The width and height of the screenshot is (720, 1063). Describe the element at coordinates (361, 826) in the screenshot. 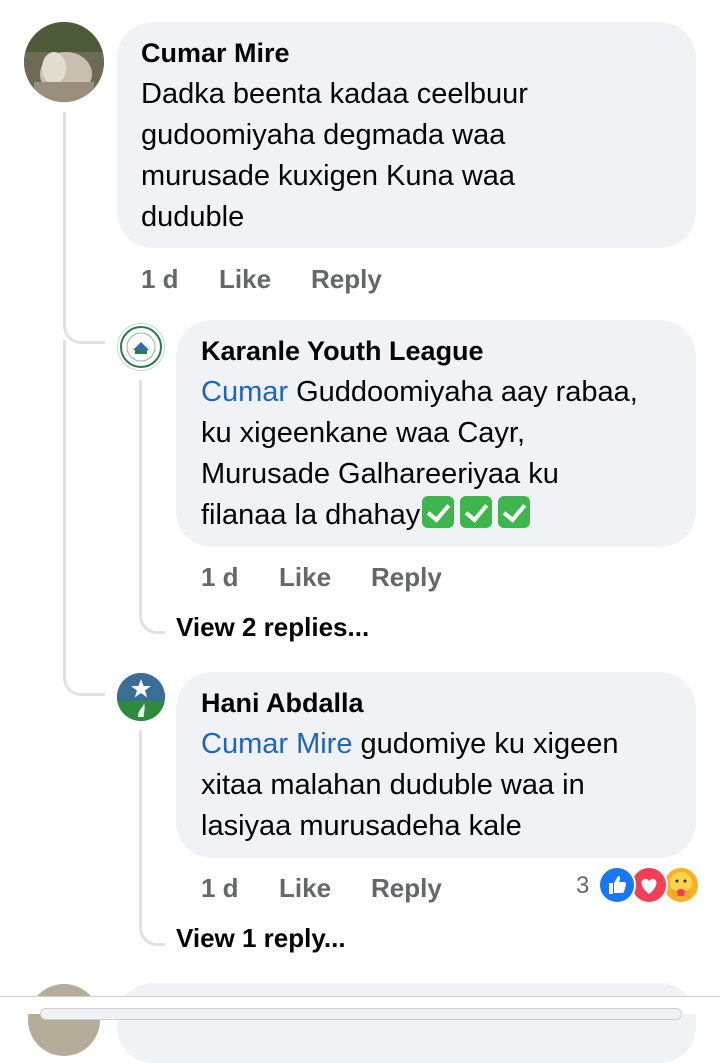

I see `comment-text-line: lasiyaa murusadeha kale` at that location.